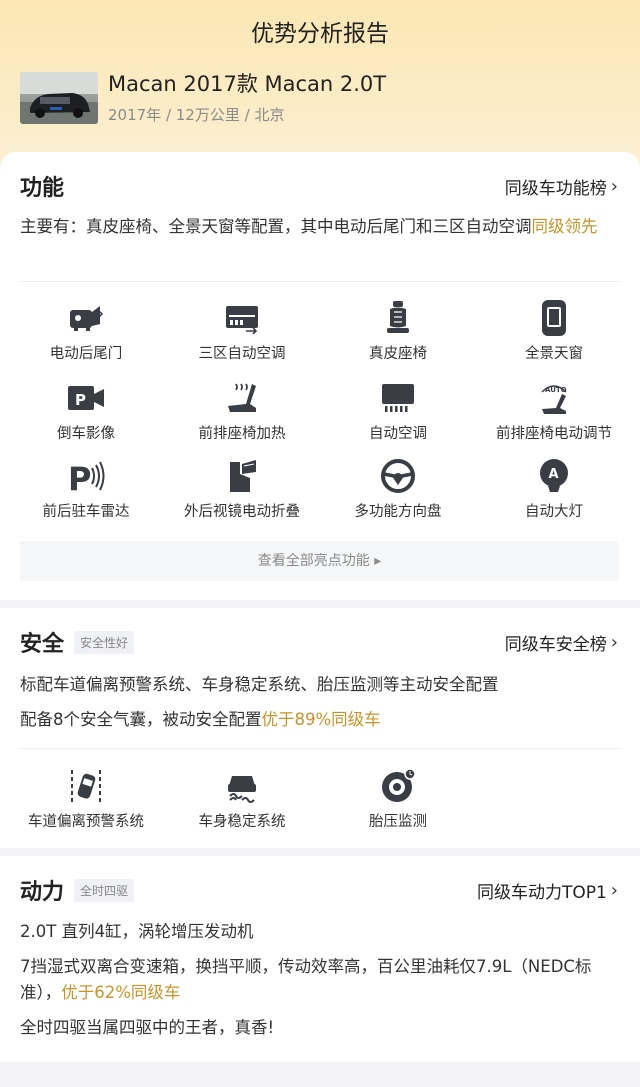  What do you see at coordinates (247, 84) in the screenshot?
I see `car-name: Macan 2017款 Macan 2.0T` at bounding box center [247, 84].